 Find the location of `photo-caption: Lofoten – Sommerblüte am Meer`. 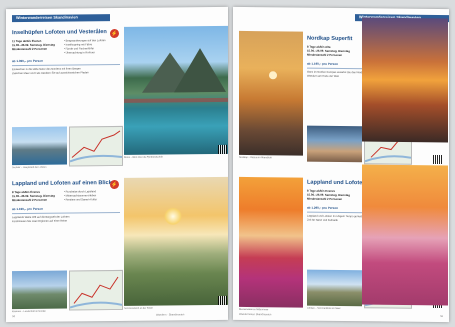

photo-caption: Lofoten – Sommerblüte am Meer is located at coordinates (324, 308).